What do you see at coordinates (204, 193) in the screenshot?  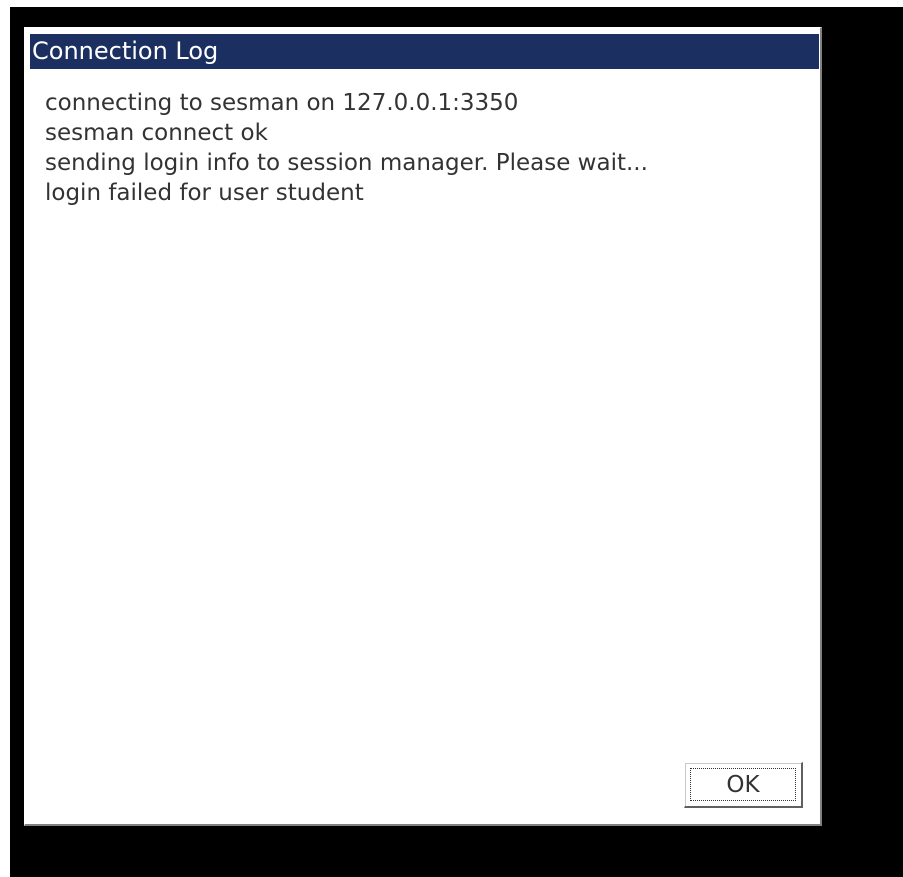 I see `log-line: login failed for user student` at bounding box center [204, 193].